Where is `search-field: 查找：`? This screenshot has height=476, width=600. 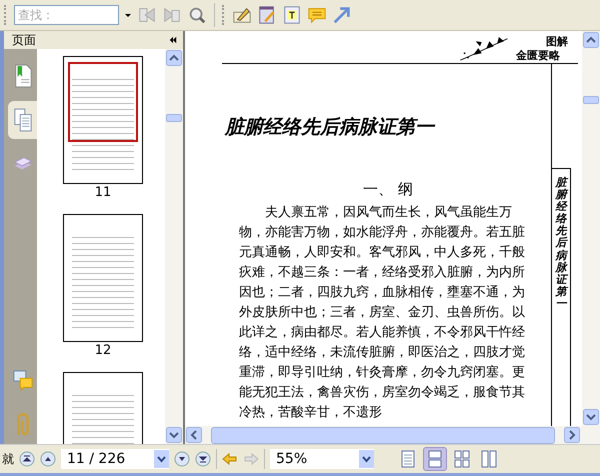 search-field: 查找： is located at coordinates (66, 15).